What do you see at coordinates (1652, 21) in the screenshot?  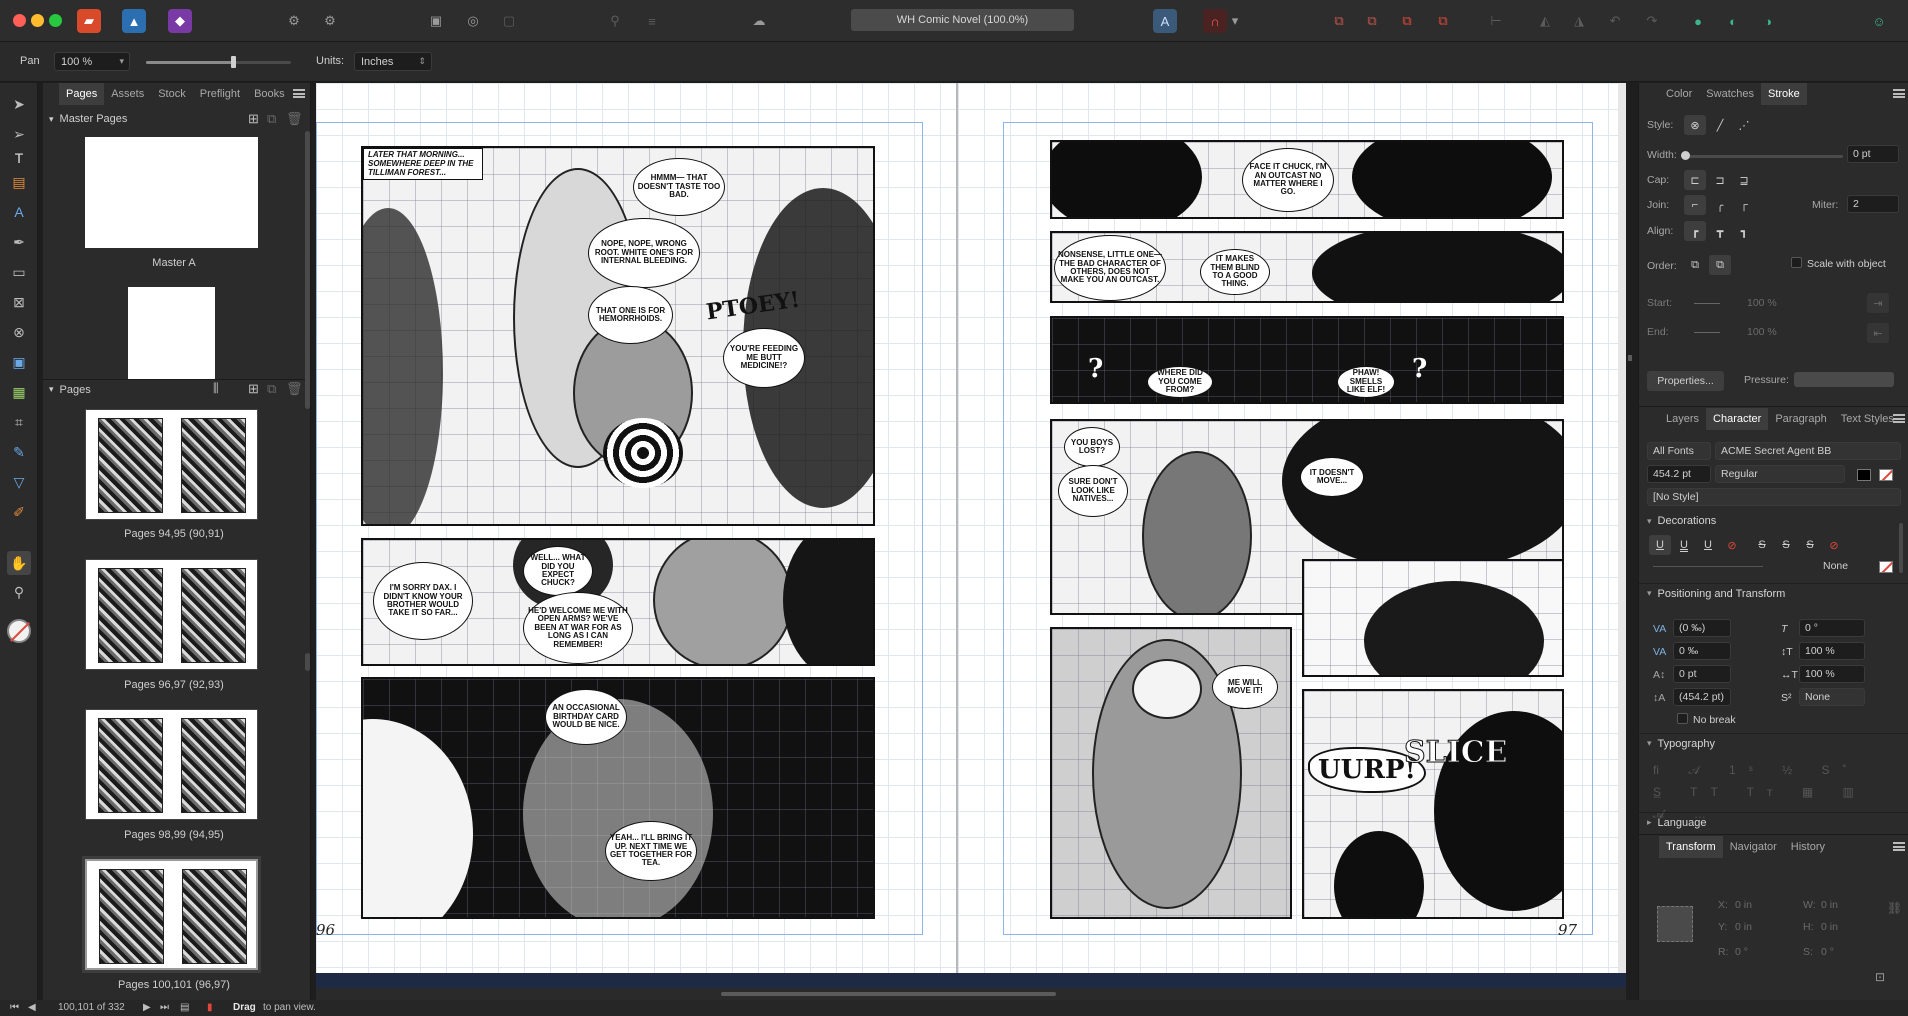 I see `rotate-right-icon: ↷` at bounding box center [1652, 21].